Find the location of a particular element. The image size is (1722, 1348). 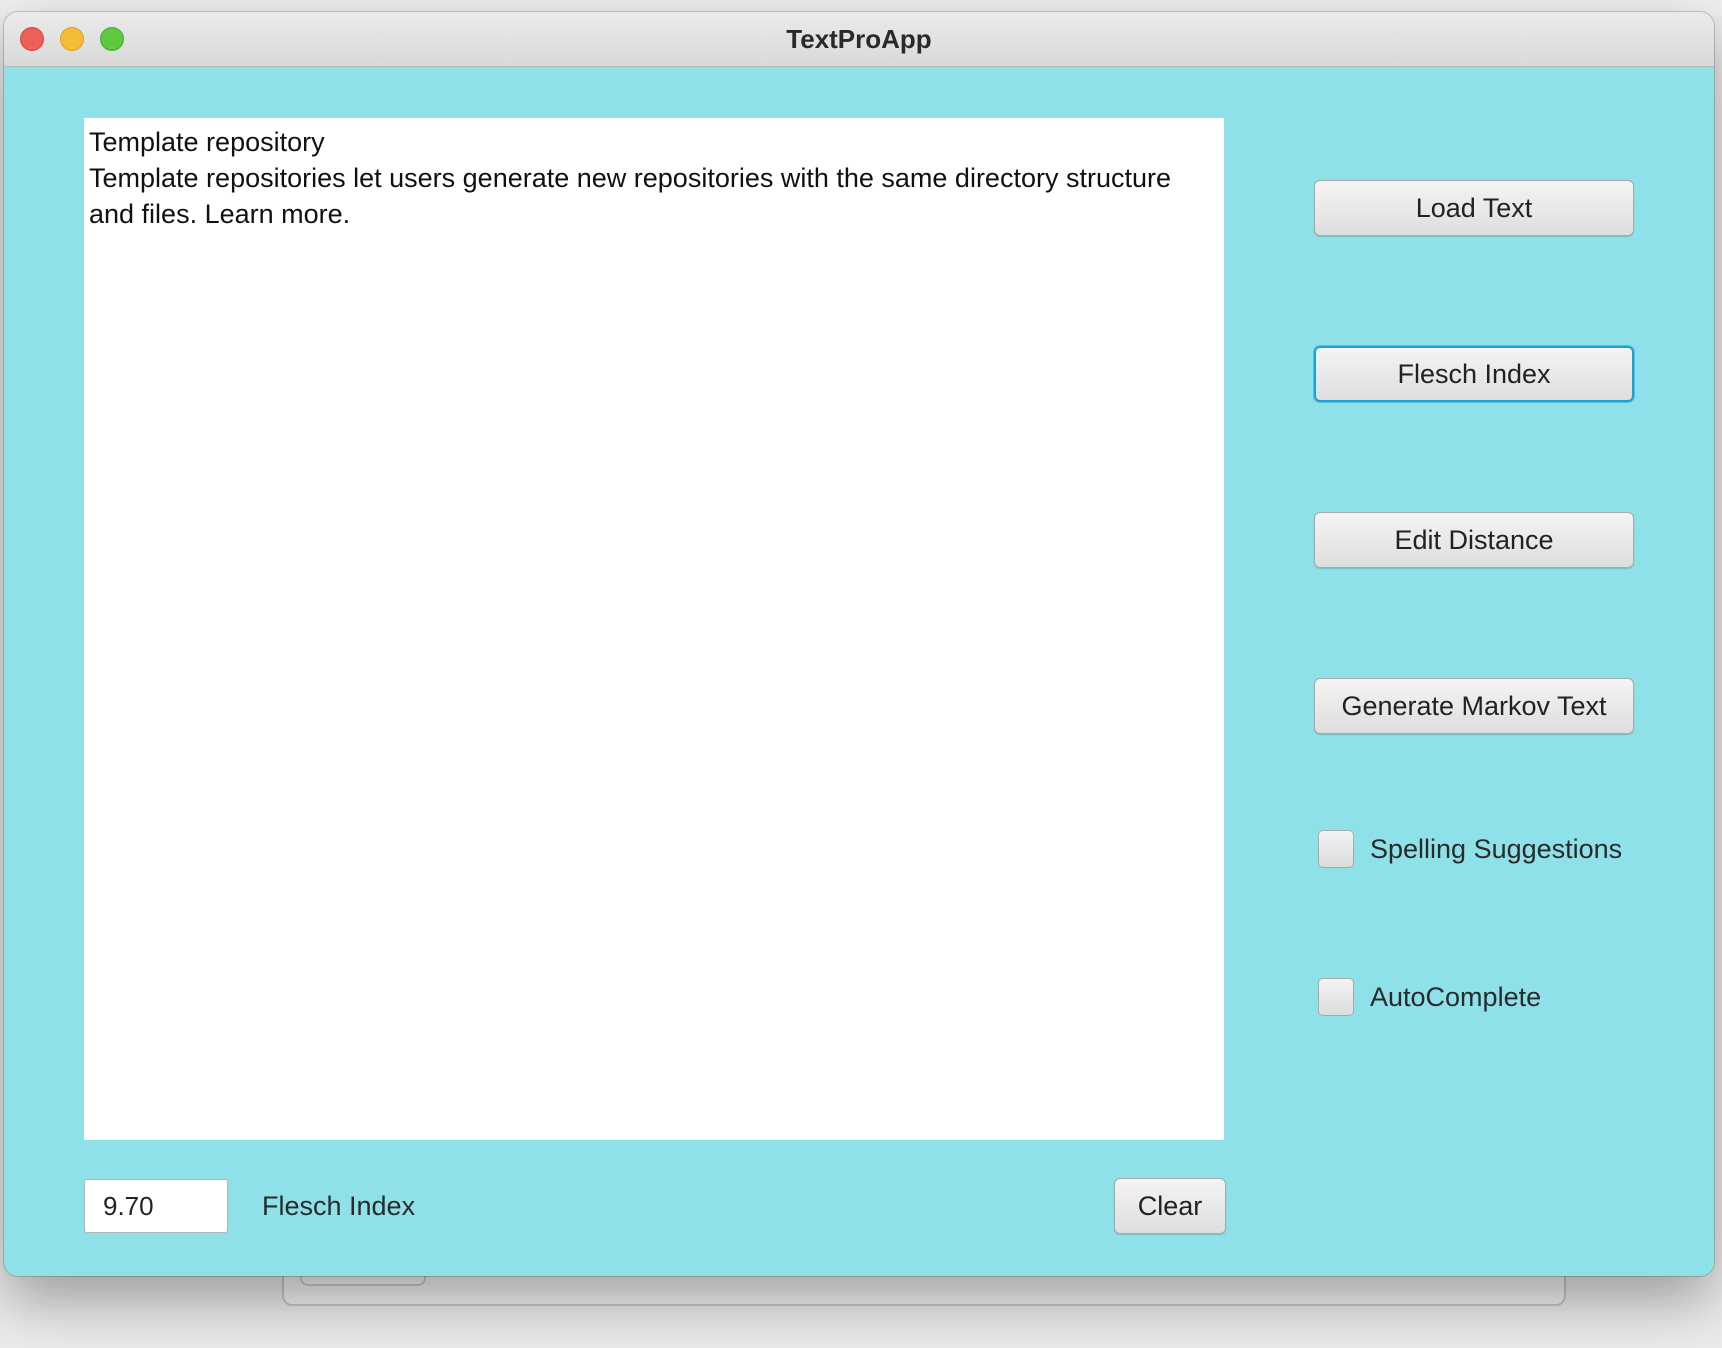

spelling-suggestions-checkbox is located at coordinates (1336, 849).